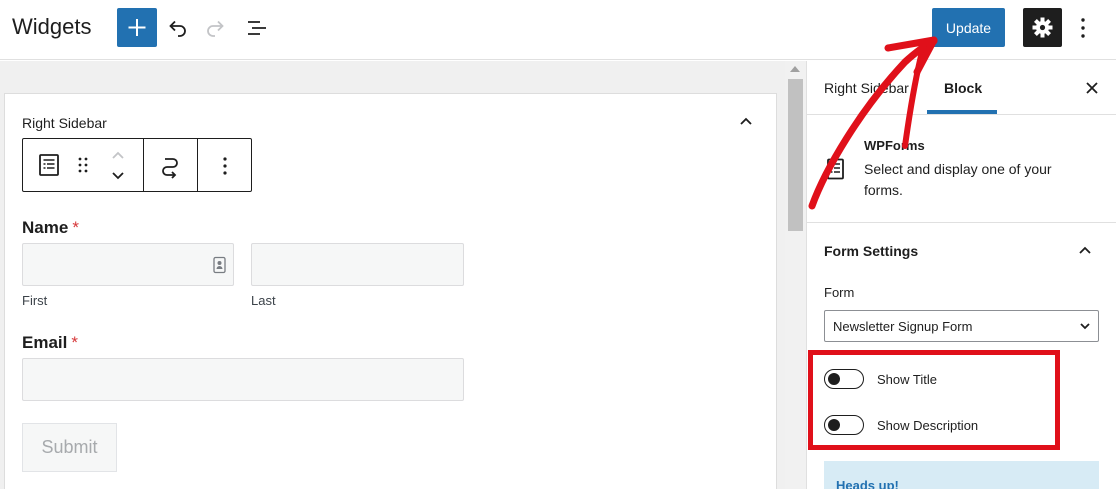 This screenshot has height=489, width=1116. What do you see at coordinates (839, 292) in the screenshot?
I see `form-select-label: Form` at bounding box center [839, 292].